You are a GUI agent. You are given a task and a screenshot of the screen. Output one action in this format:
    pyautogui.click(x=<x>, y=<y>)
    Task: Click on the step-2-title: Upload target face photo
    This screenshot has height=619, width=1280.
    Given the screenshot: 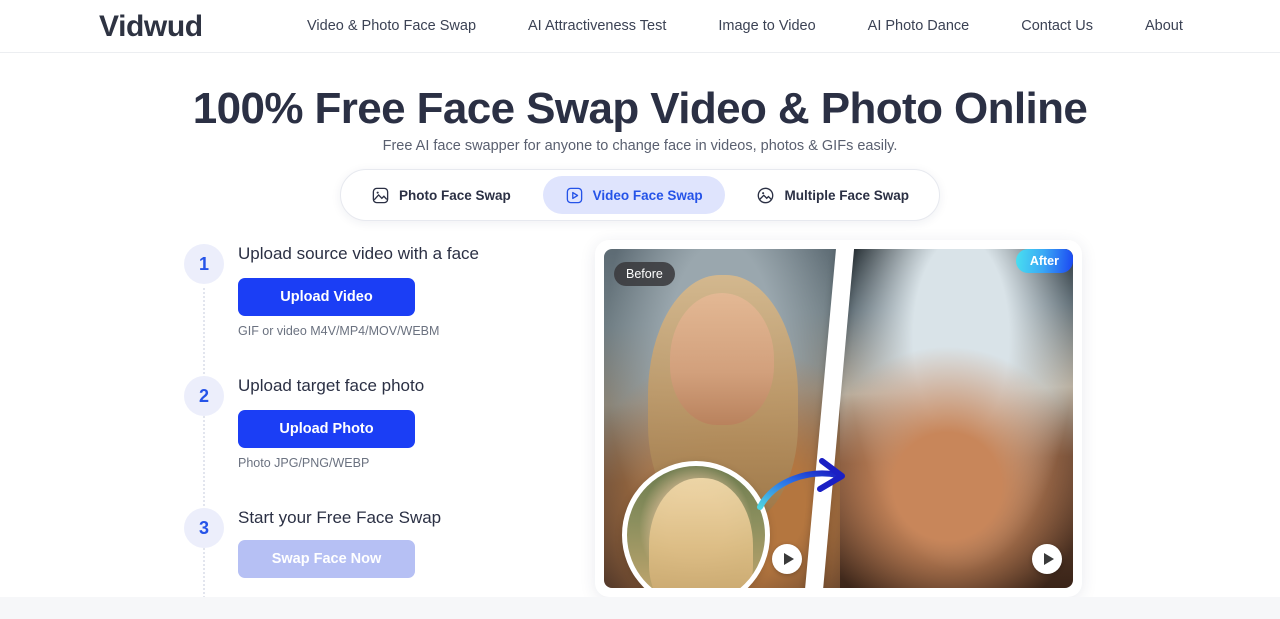 What is the action you would take?
    pyautogui.click(x=331, y=385)
    